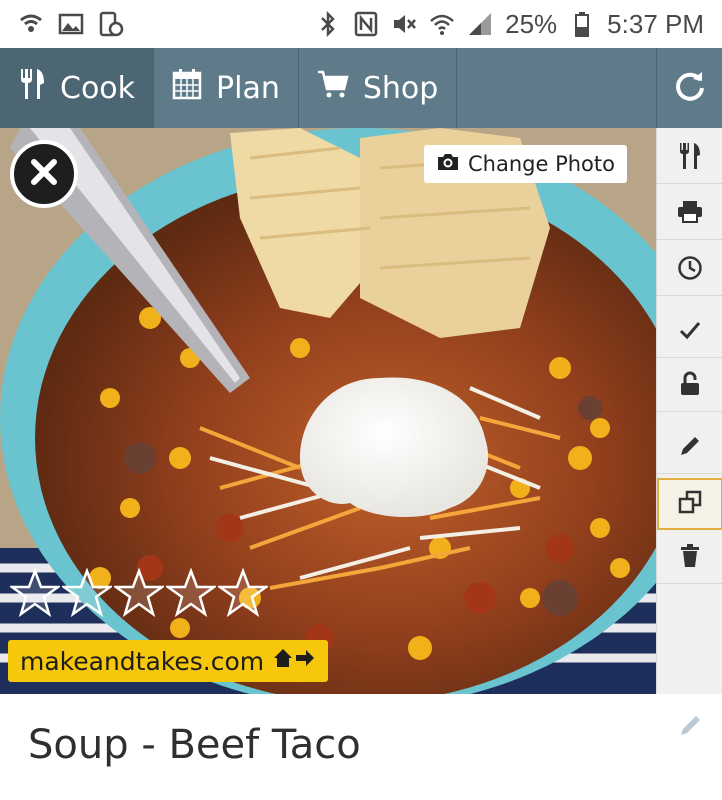 Image resolution: width=722 pixels, height=800 pixels. I want to click on tab-shop-label: Shop, so click(400, 88).